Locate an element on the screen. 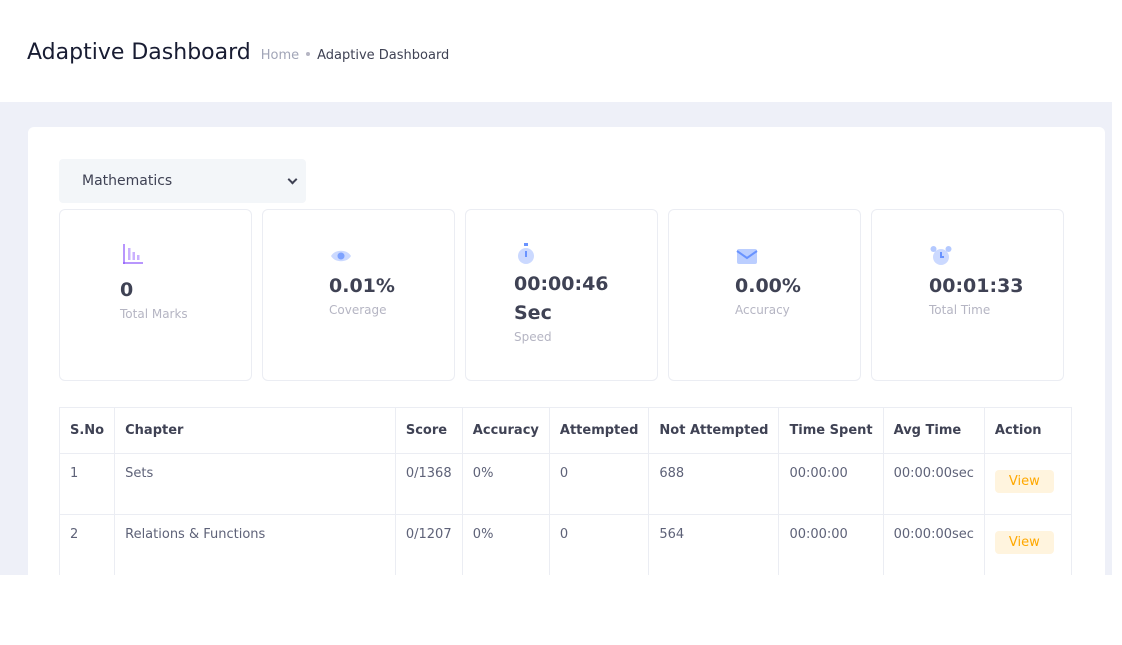  stat-value: 0.00% is located at coordinates (768, 286).